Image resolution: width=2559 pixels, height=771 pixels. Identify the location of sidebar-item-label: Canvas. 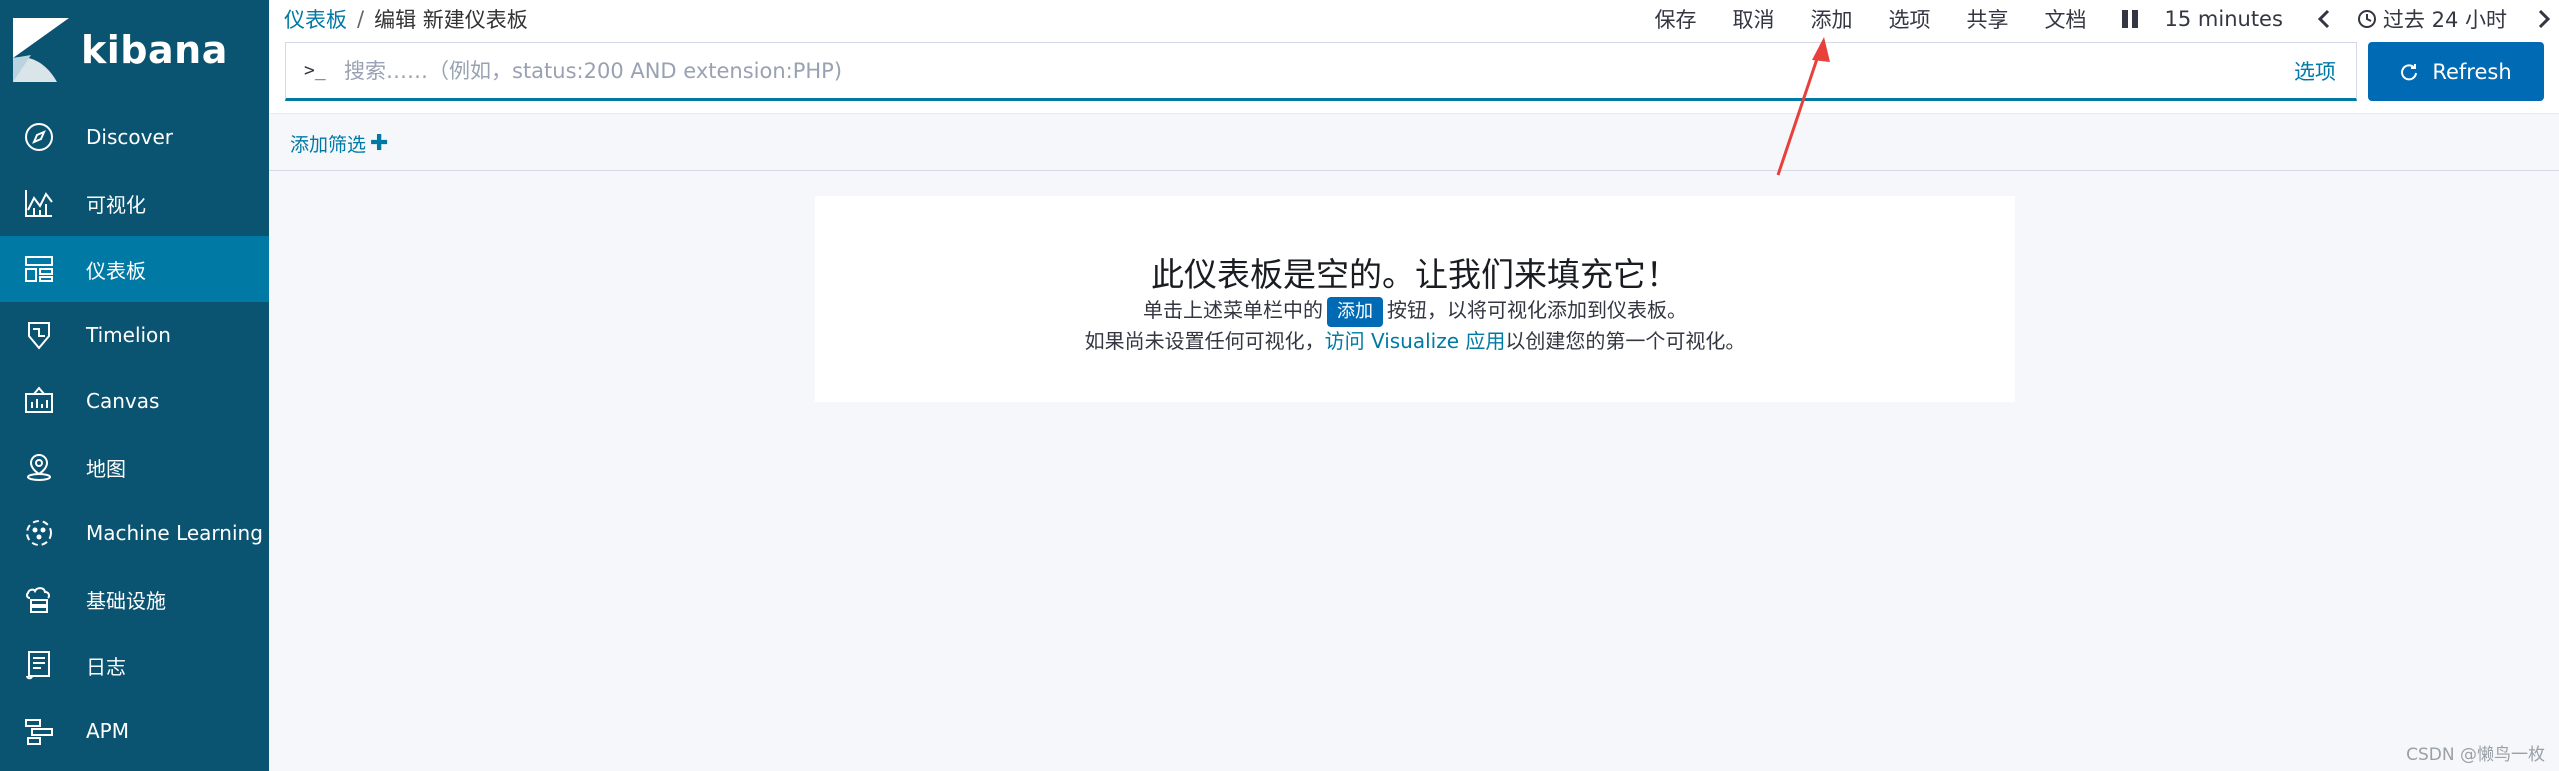
(123, 401).